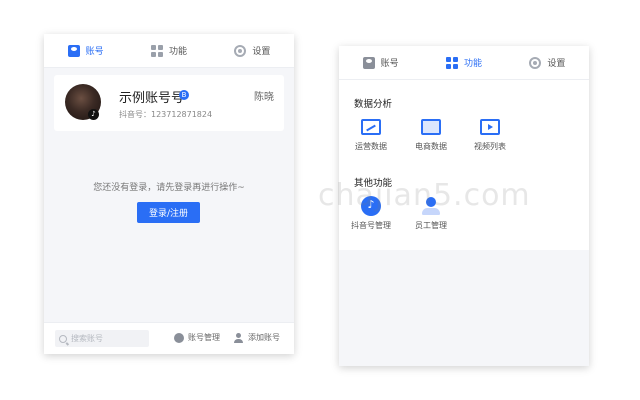 The image size is (640, 400). What do you see at coordinates (168, 212) in the screenshot?
I see `login-register-button: 登录/注册` at bounding box center [168, 212].